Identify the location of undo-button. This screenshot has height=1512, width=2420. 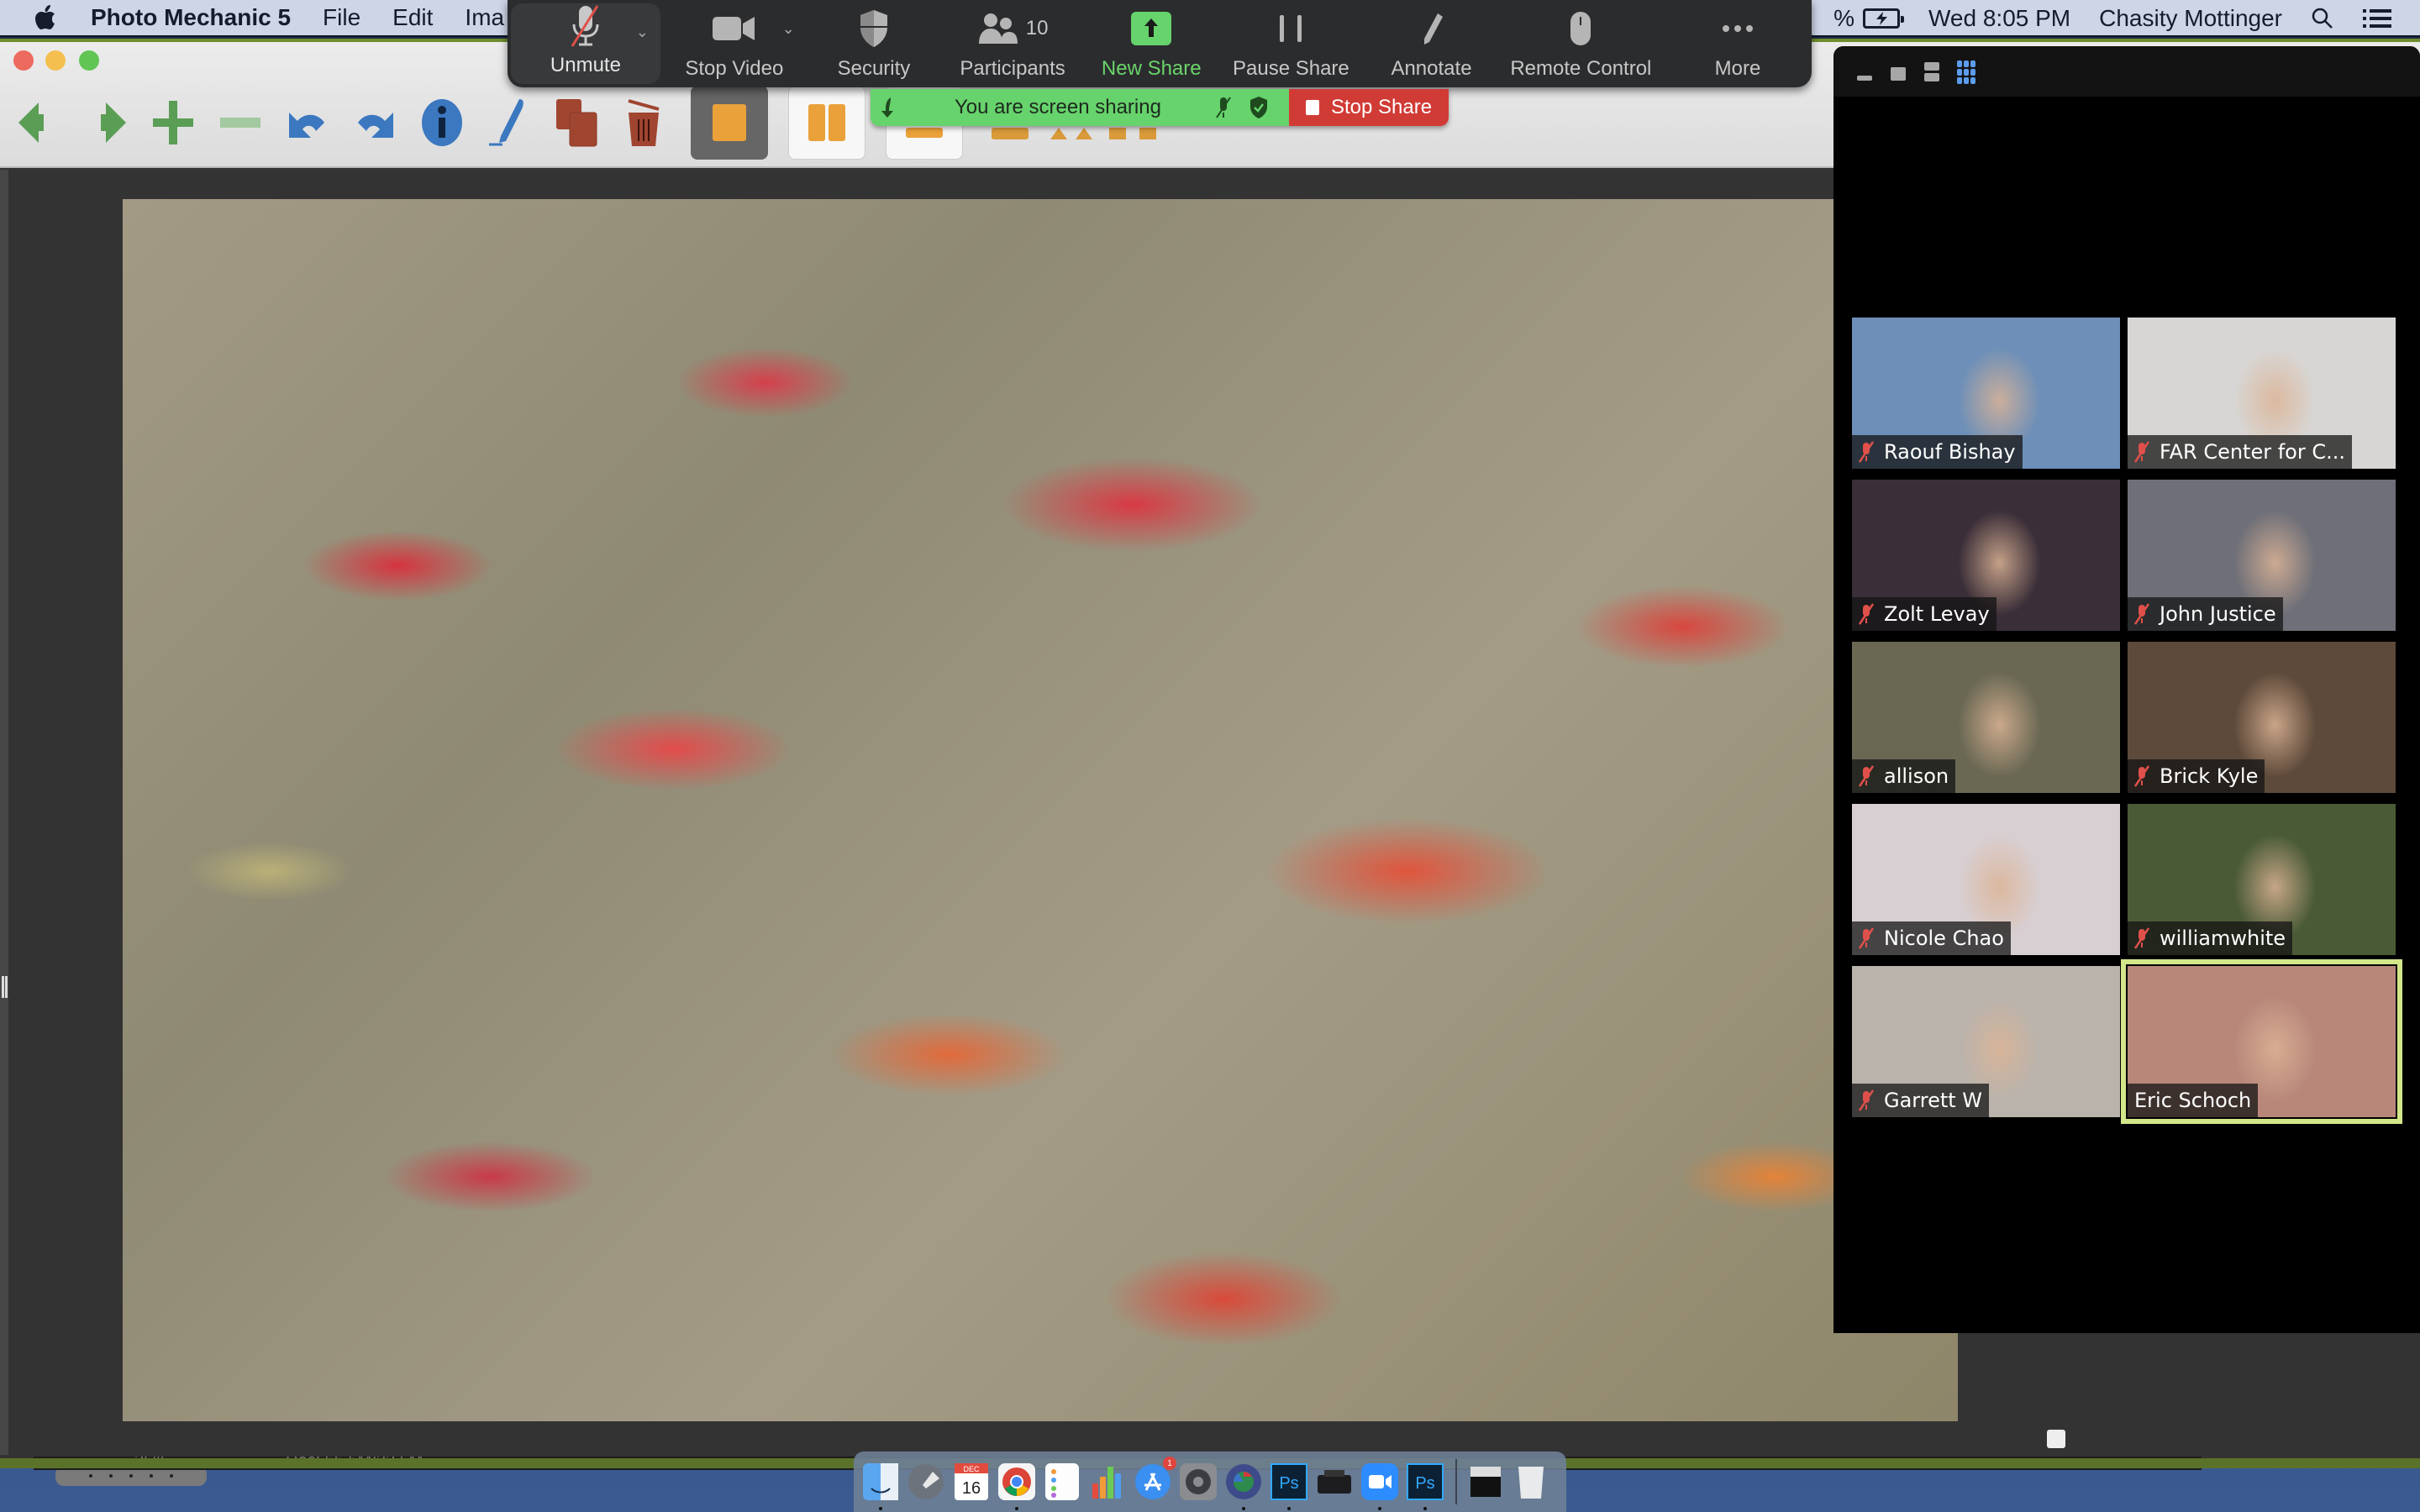
(307, 122).